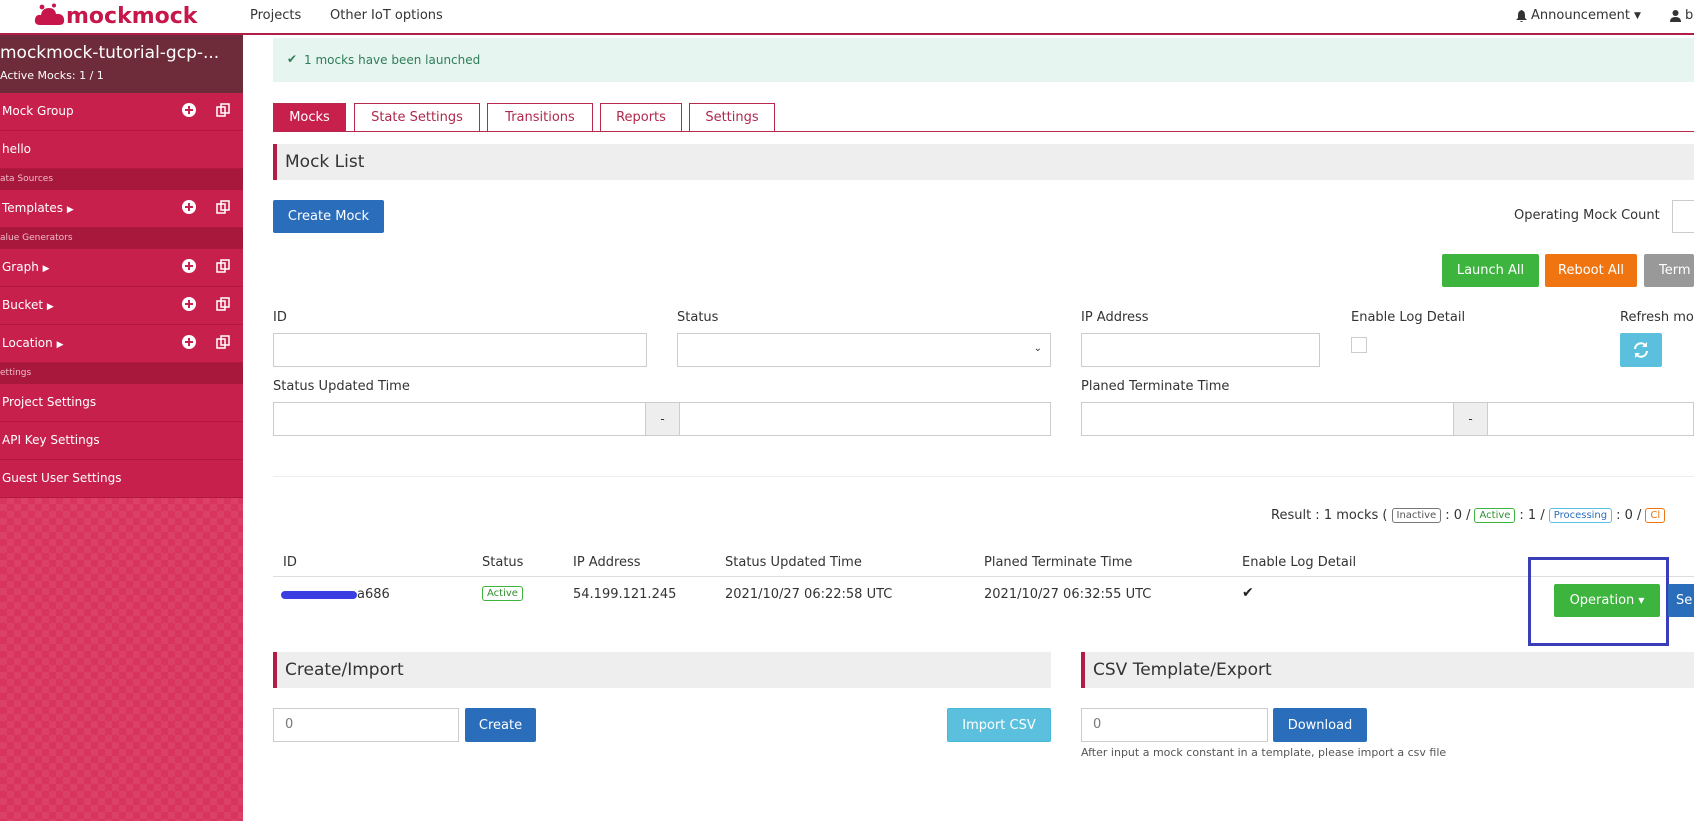 The width and height of the screenshot is (1694, 821). What do you see at coordinates (51, 440) in the screenshot?
I see `sidebar-item-label: API Key Settings` at bounding box center [51, 440].